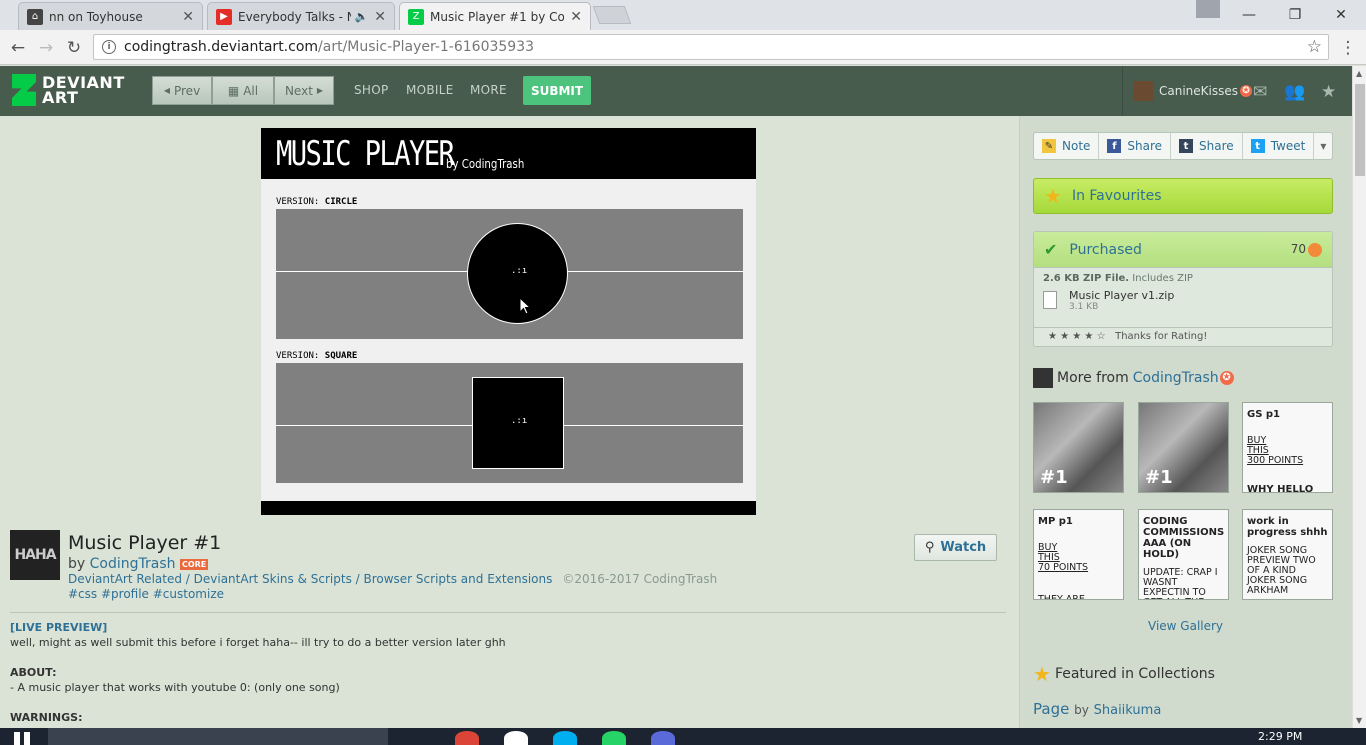 This screenshot has width=1366, height=745. What do you see at coordinates (612, 15) in the screenshot?
I see `new-tab-button` at bounding box center [612, 15].